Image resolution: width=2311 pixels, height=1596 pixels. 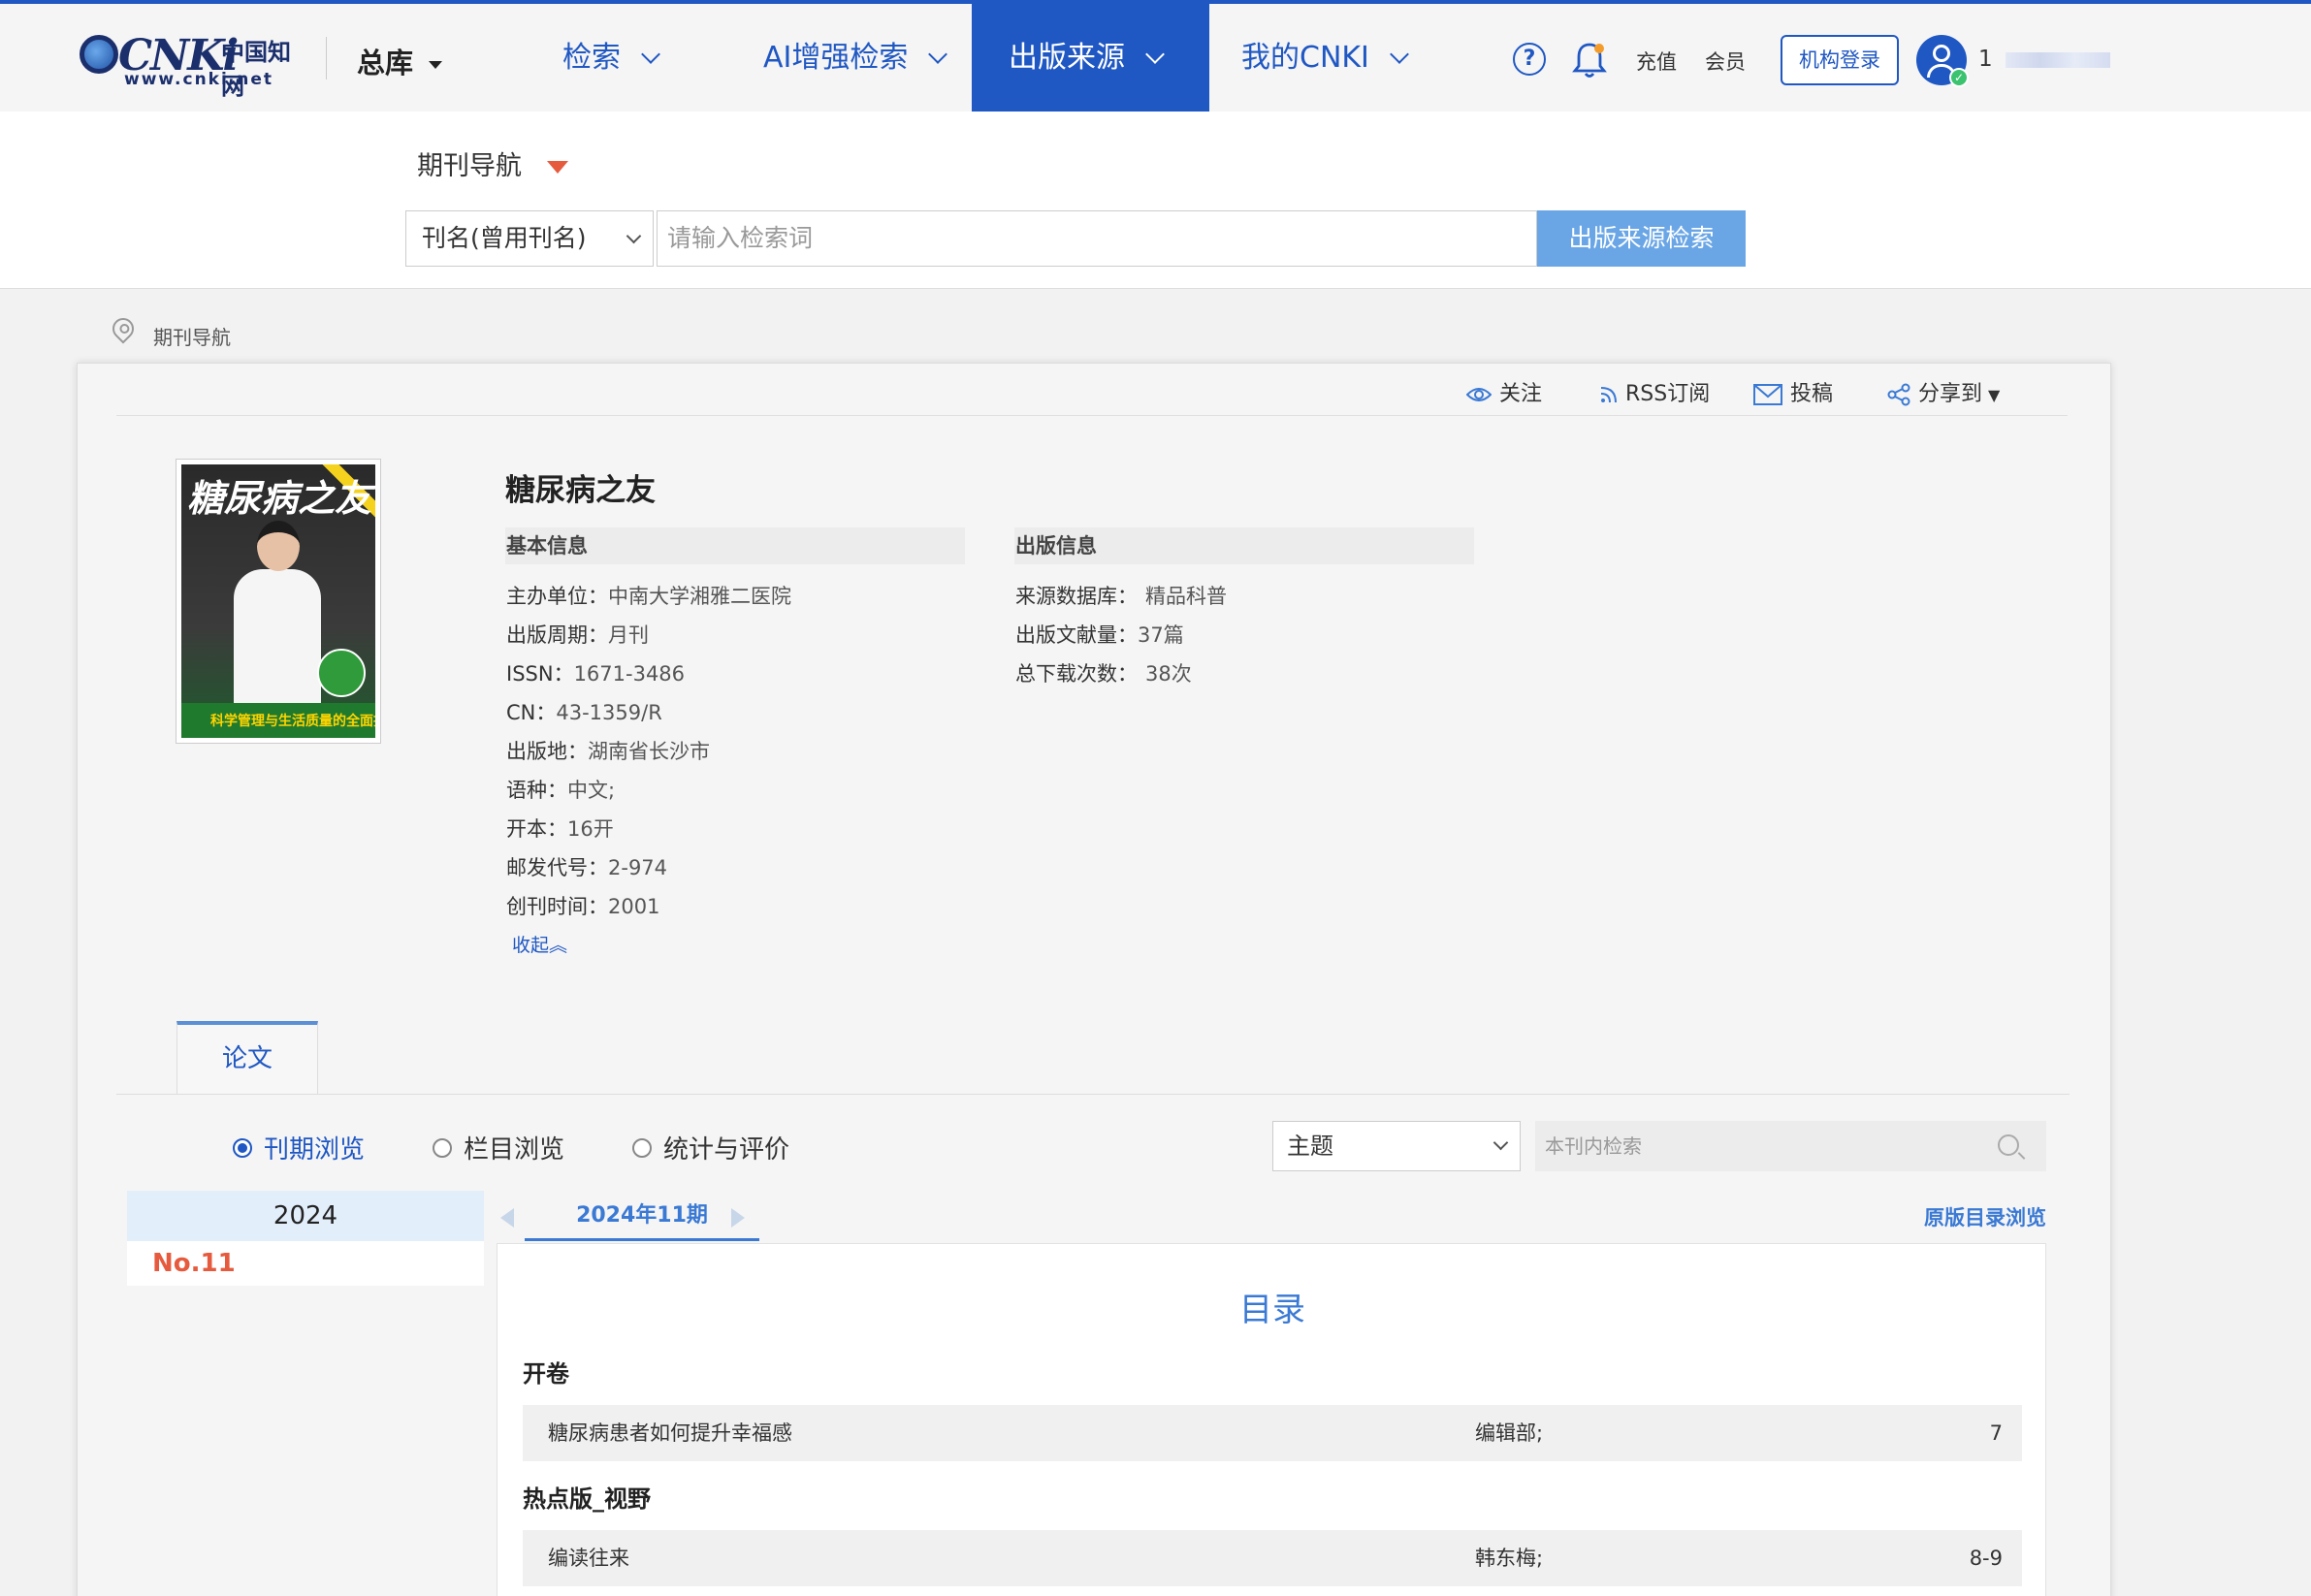 I want to click on cover-title: 糖尿病之友, so click(x=279, y=498).